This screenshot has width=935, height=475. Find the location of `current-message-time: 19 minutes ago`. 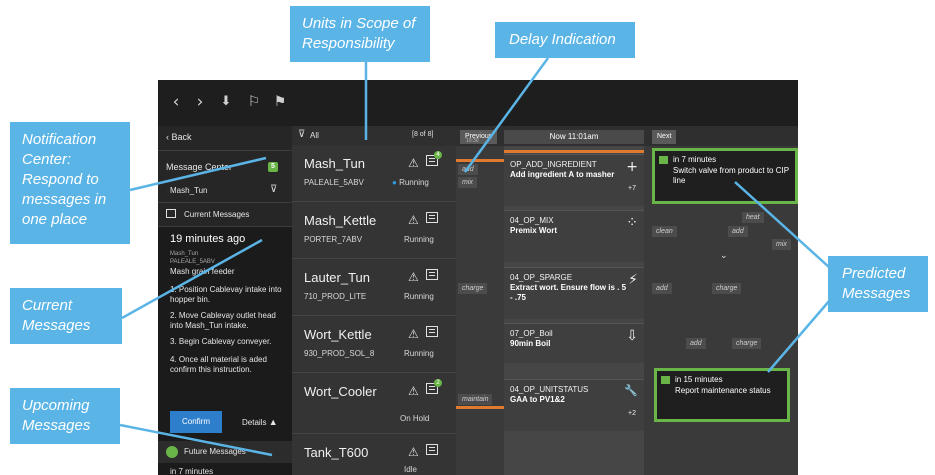

current-message-time: 19 minutes ago is located at coordinates (208, 239).